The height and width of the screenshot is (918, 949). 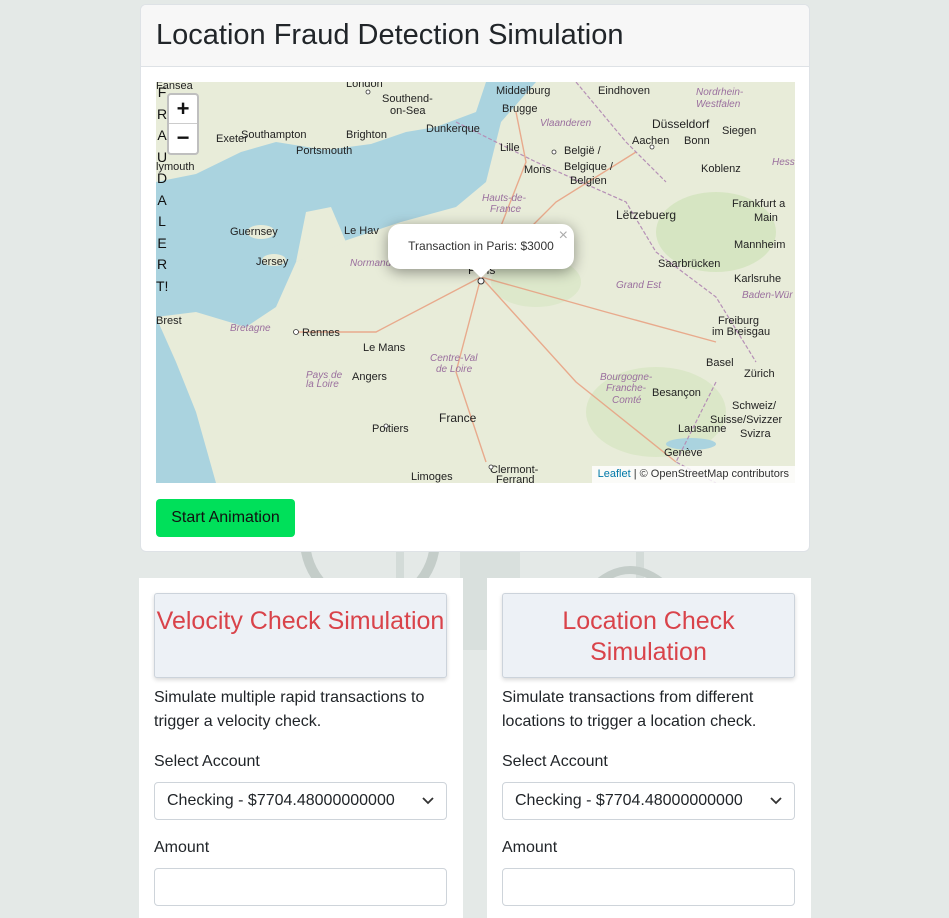 What do you see at coordinates (629, 800) in the screenshot?
I see `location-account-value: Checking - $7704.48000000000` at bounding box center [629, 800].